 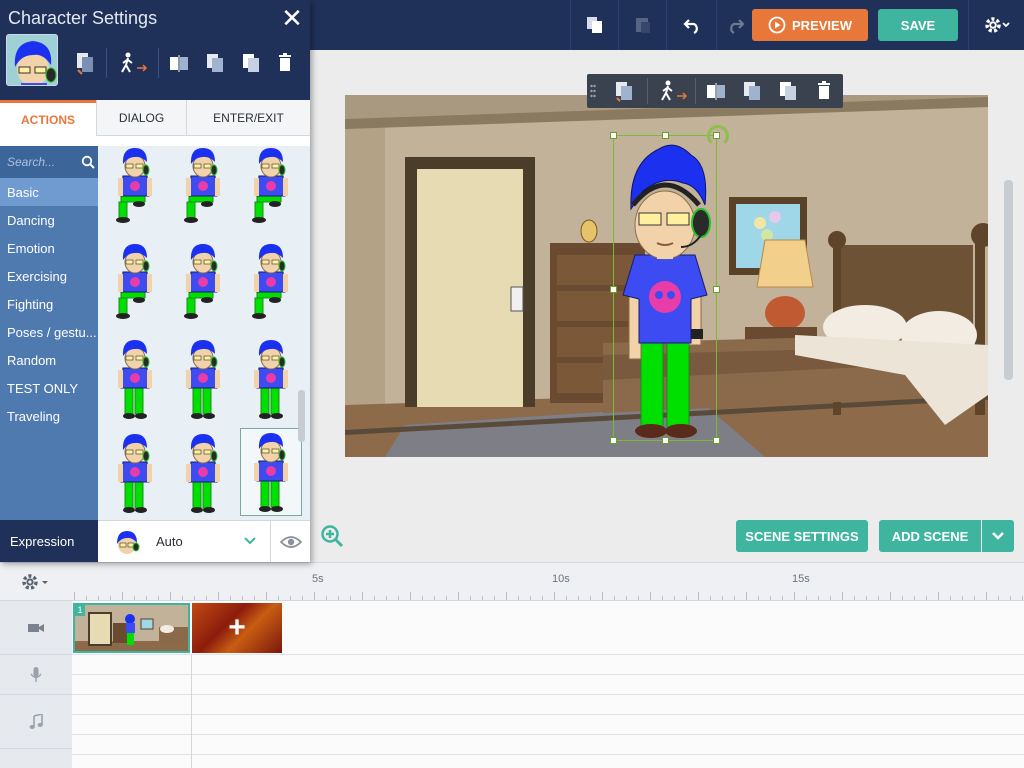 I want to click on character-avatar, so click(x=32, y=60).